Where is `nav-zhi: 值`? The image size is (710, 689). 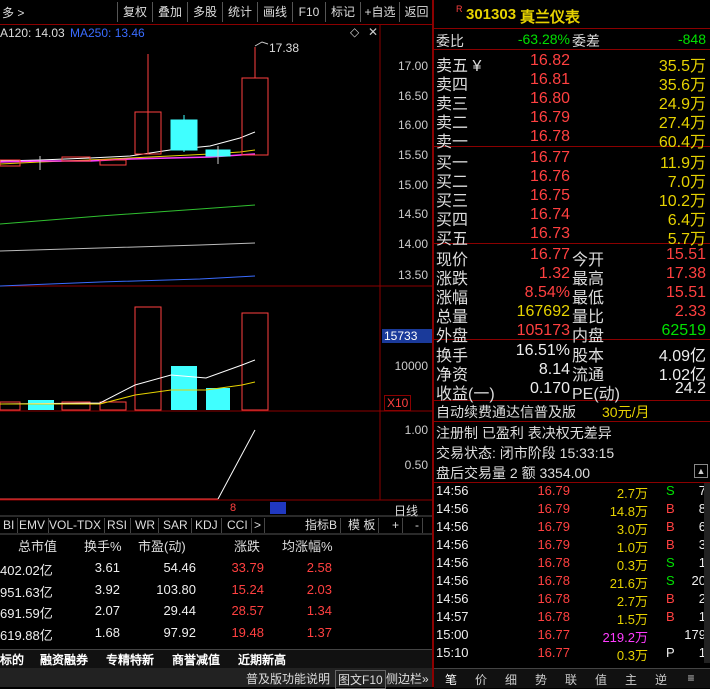
nav-zhi: 值 is located at coordinates (601, 679).